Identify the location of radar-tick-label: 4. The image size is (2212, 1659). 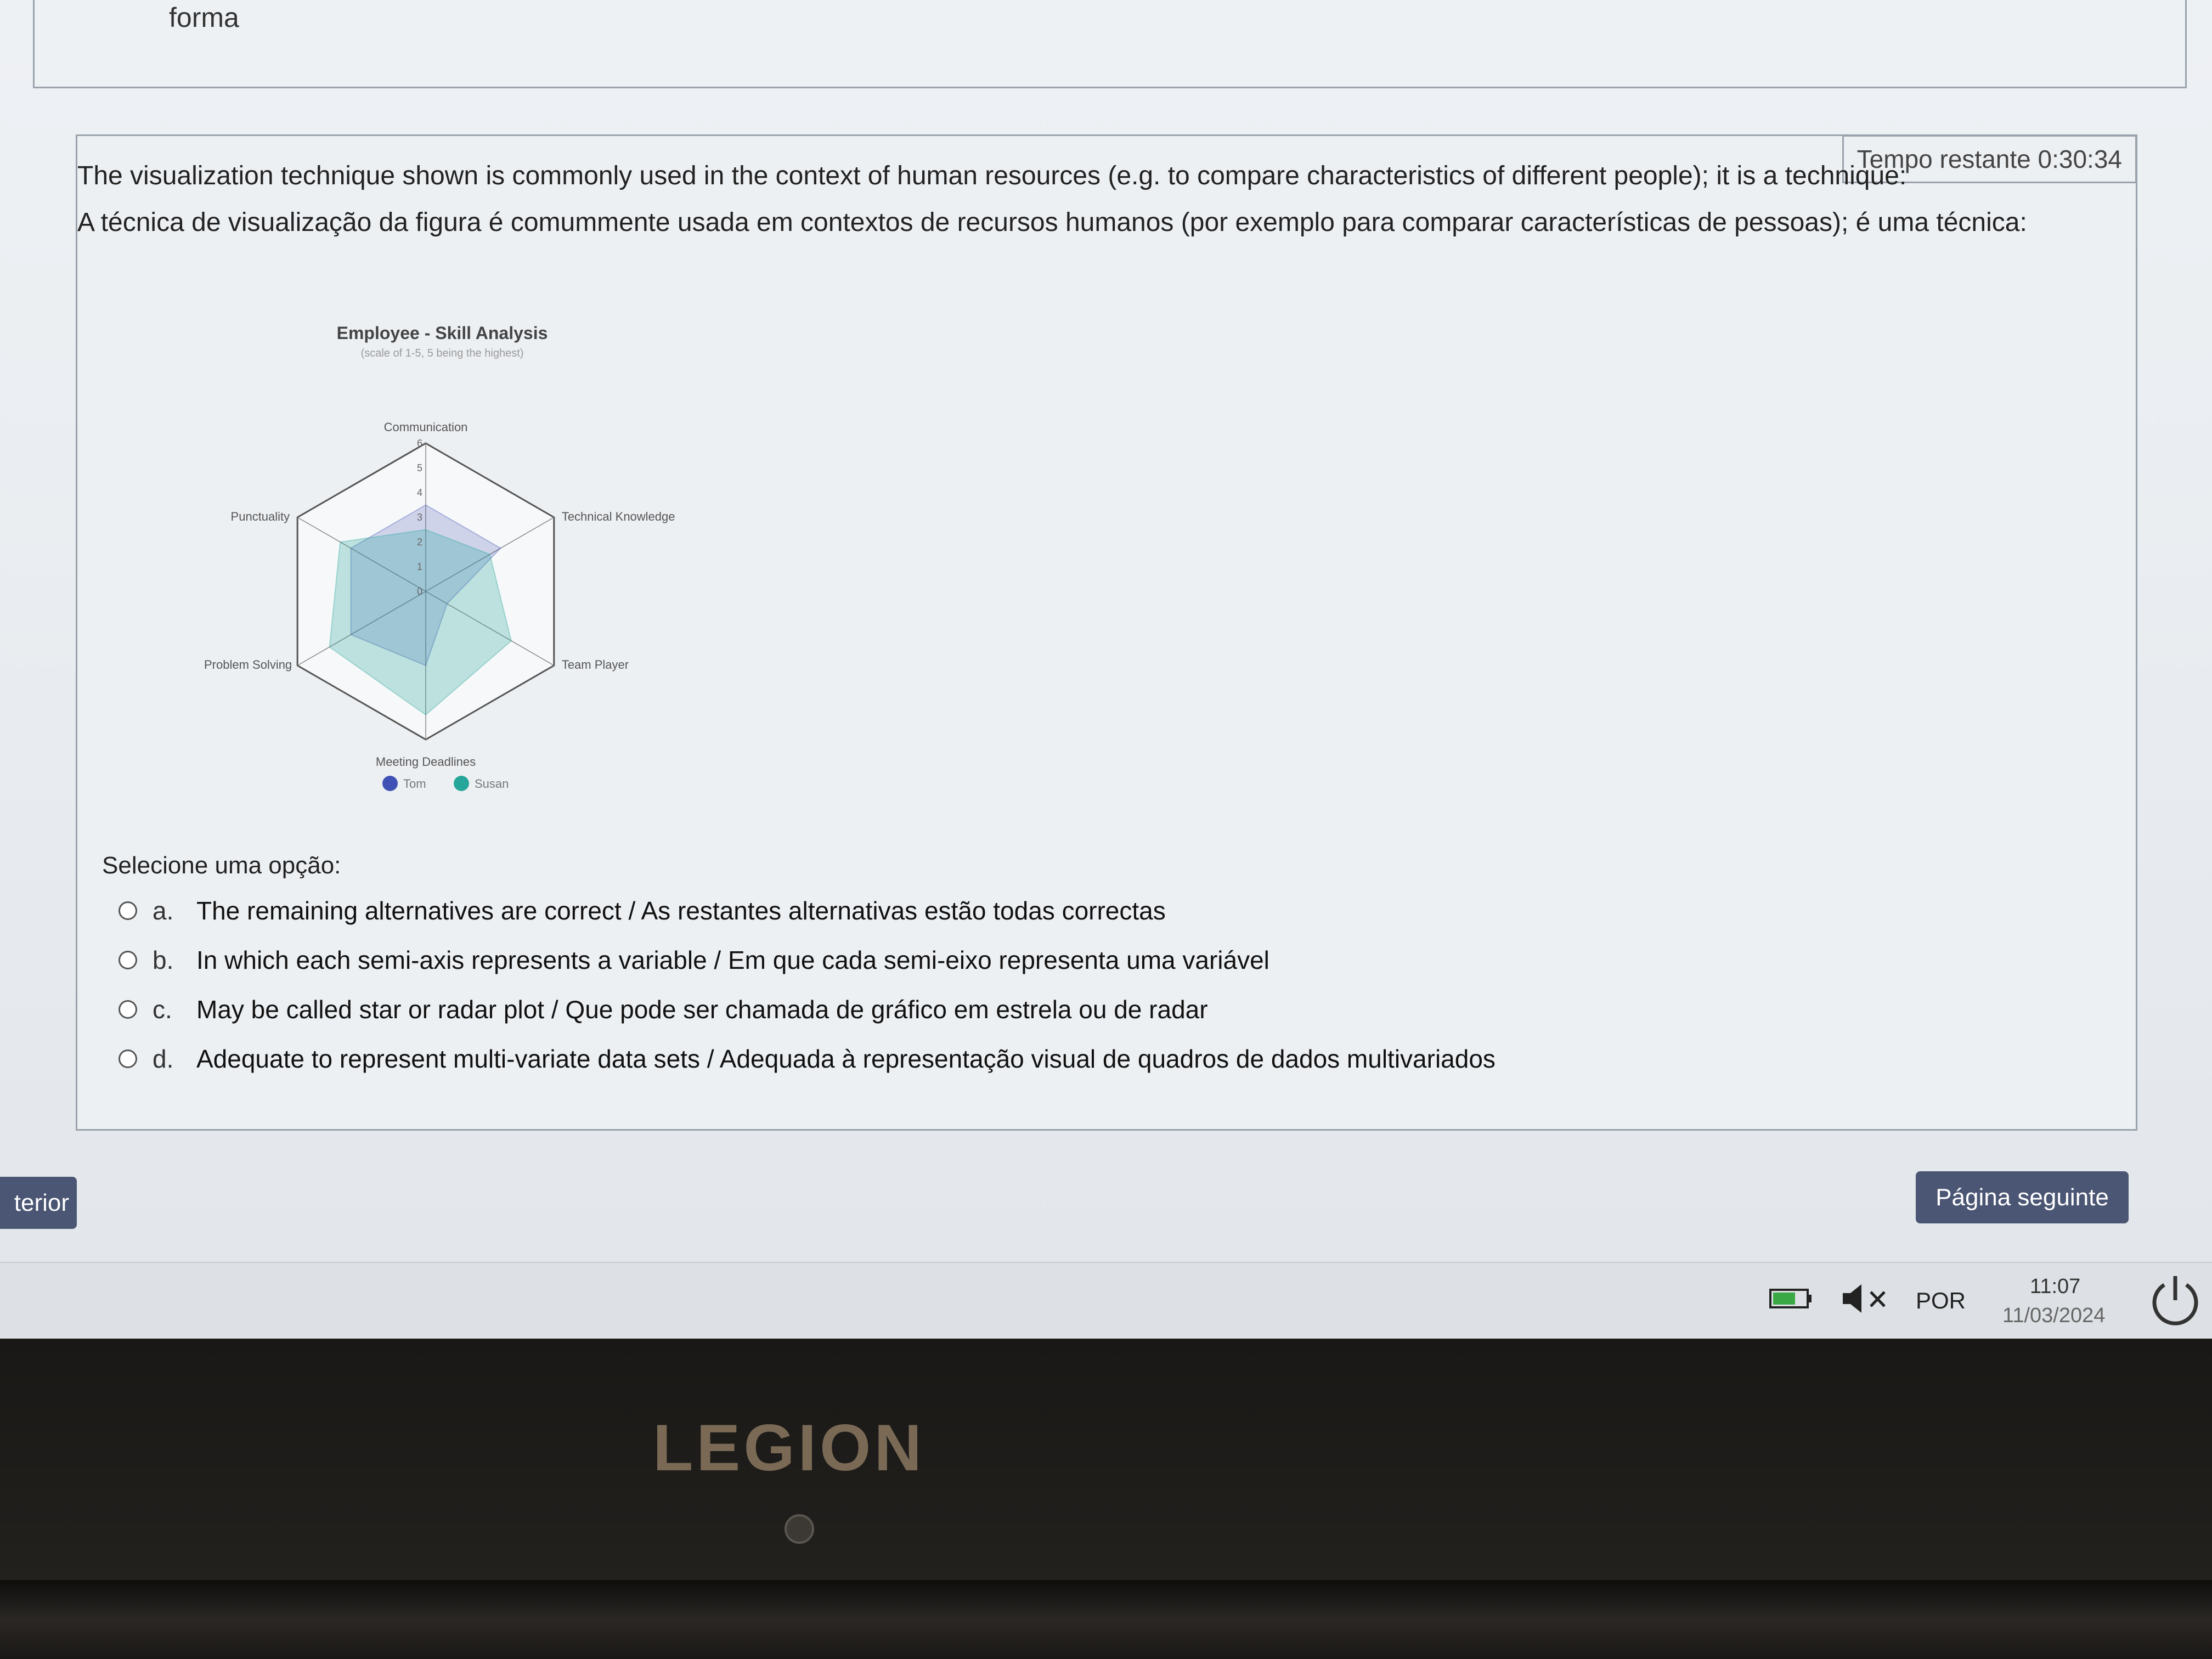
(419, 492).